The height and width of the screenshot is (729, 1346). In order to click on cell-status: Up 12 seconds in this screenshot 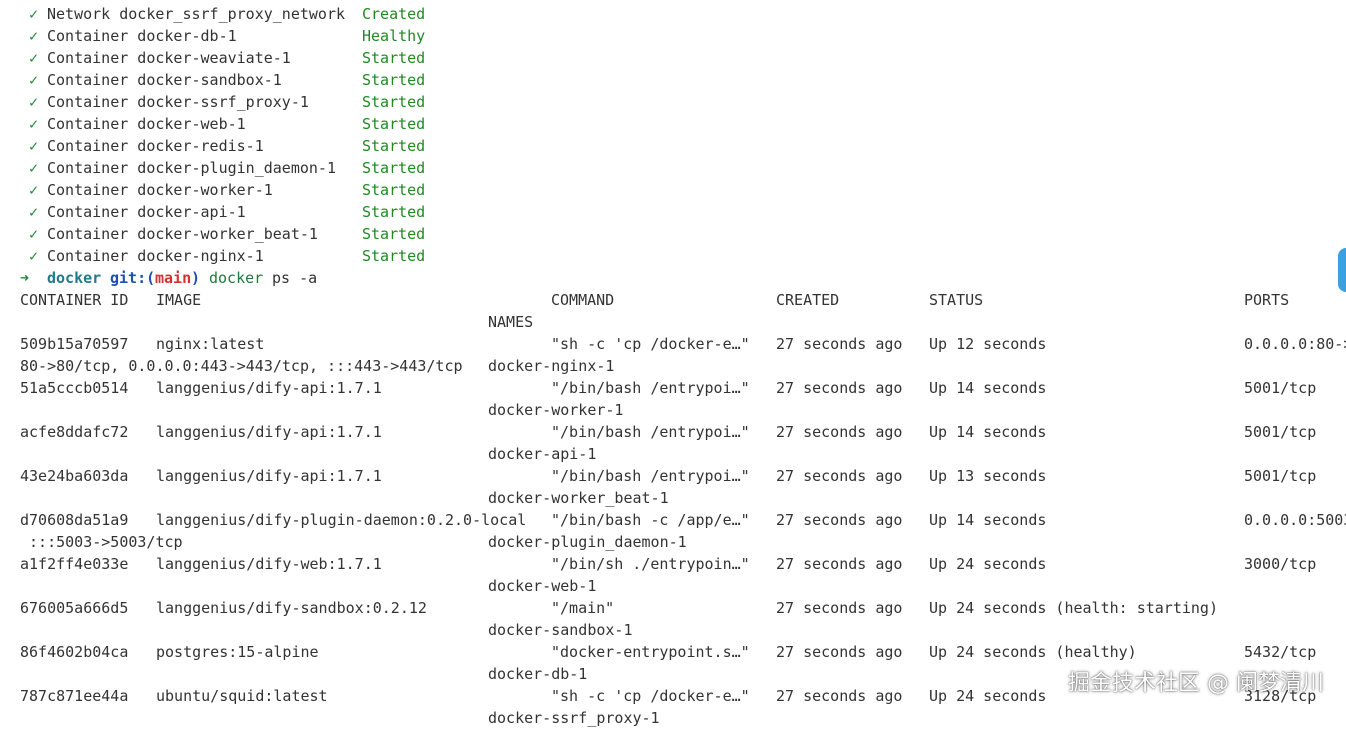, I will do `click(988, 344)`.